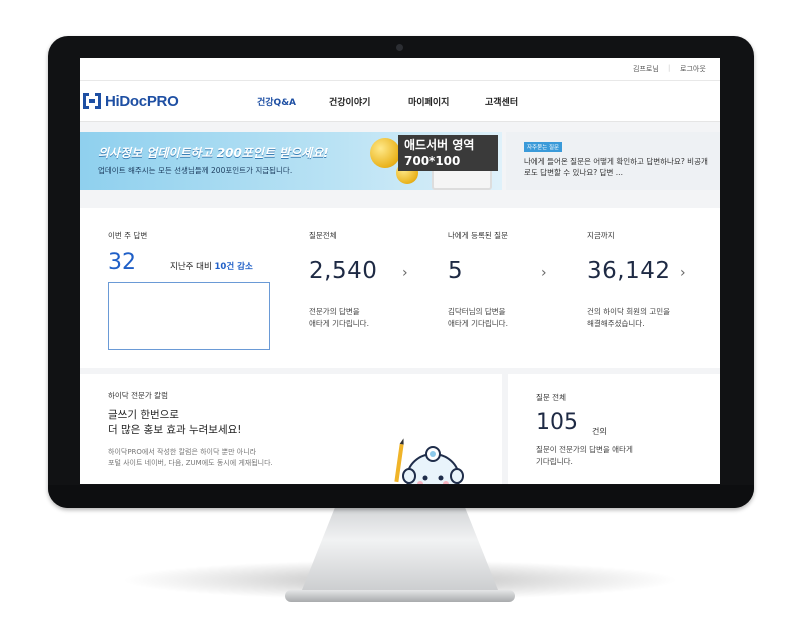 The height and width of the screenshot is (622, 800). What do you see at coordinates (174, 423) in the screenshot?
I see `column-headline: 글쓰기 한번으로더 많은 홍보 효과 누려보세요!` at bounding box center [174, 423].